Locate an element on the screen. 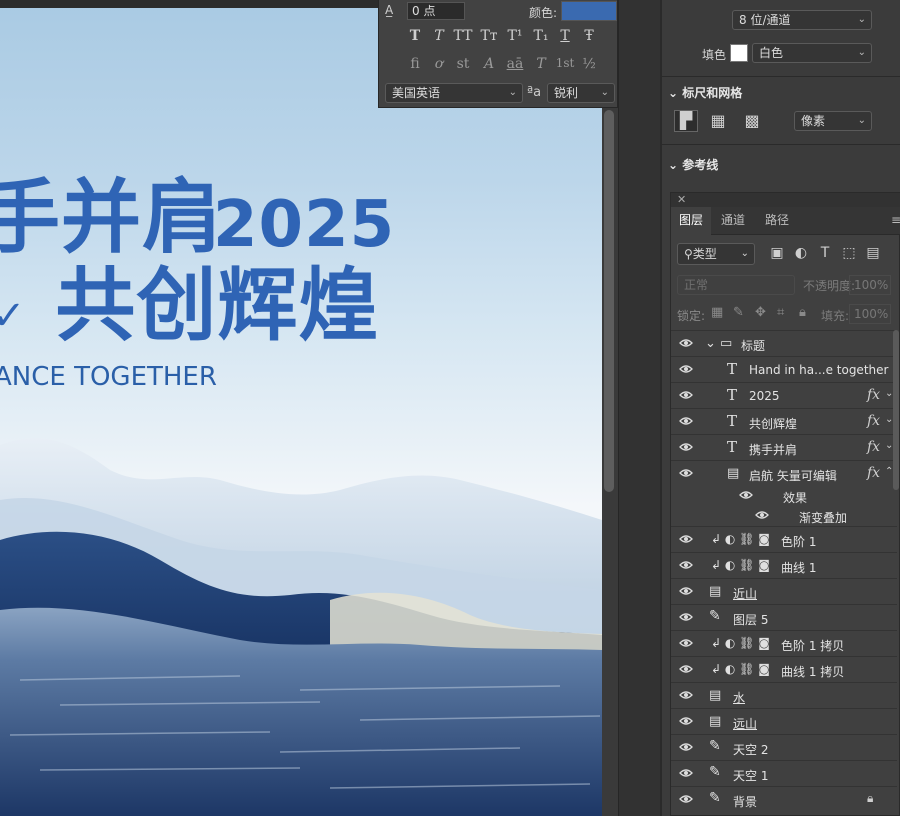 This screenshot has height=816, width=900. type-filter-icon: T is located at coordinates (825, 253).